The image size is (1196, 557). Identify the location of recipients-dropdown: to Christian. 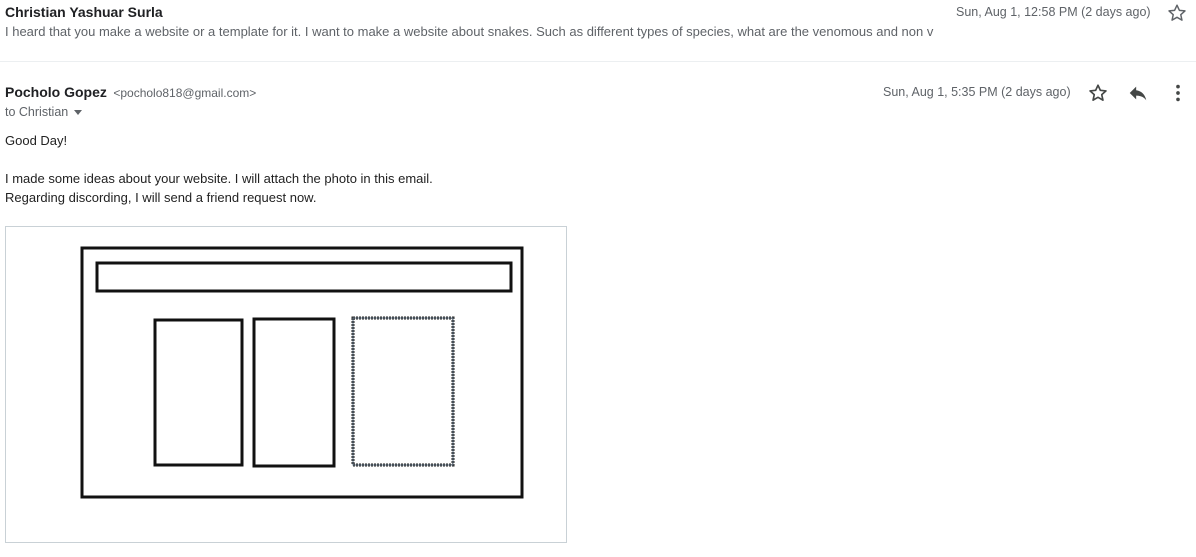
(44, 112).